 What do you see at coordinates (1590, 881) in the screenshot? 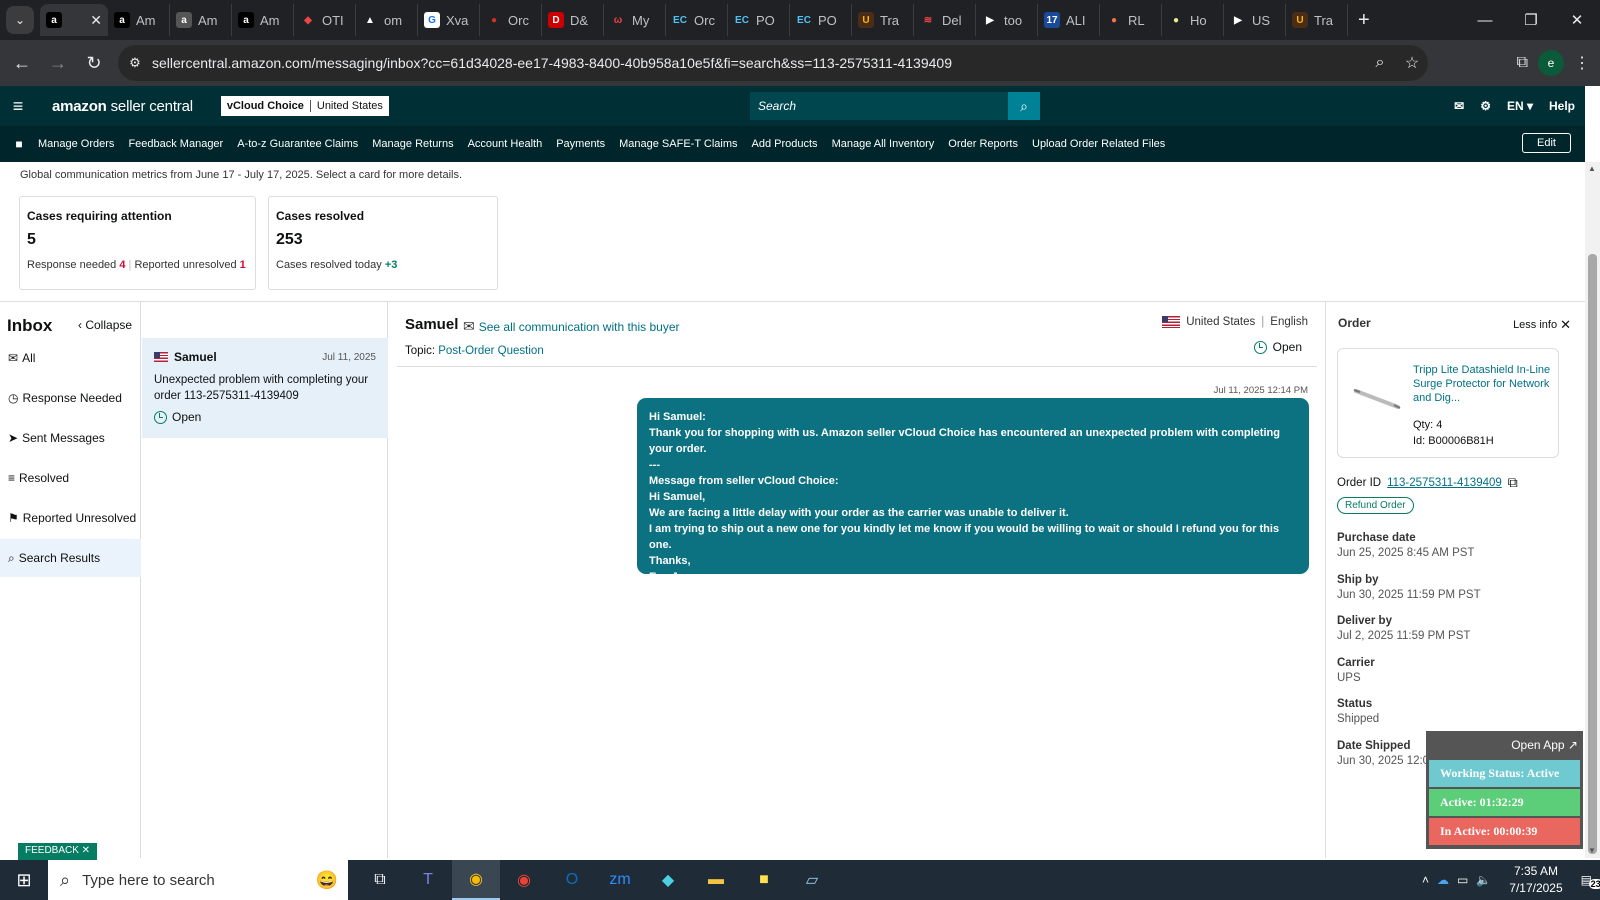
I see `notifications-icon: ▤ 23` at bounding box center [1590, 881].